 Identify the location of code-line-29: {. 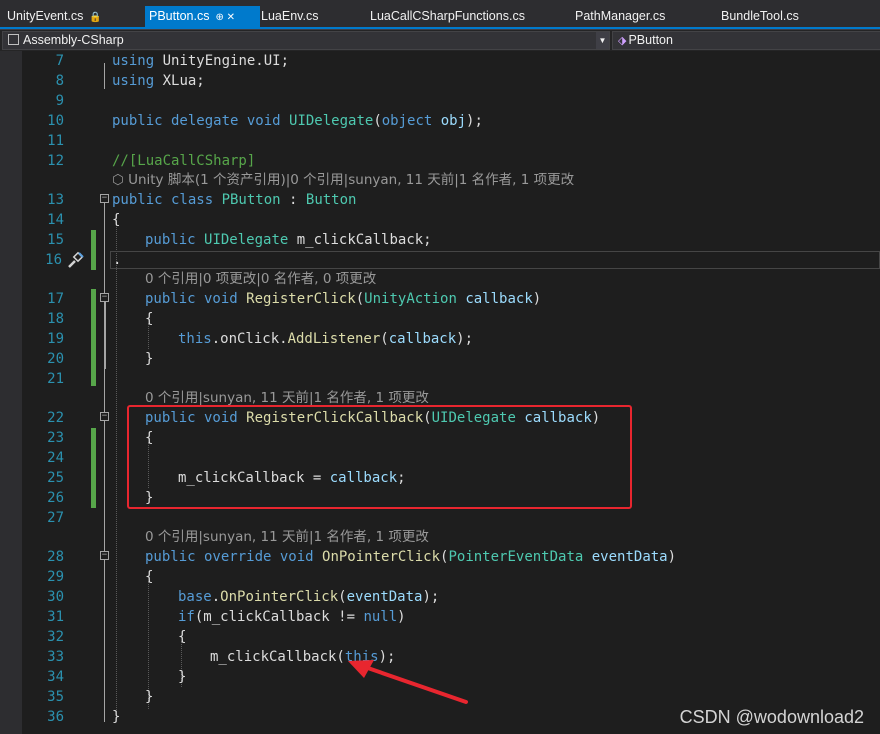
(149, 577).